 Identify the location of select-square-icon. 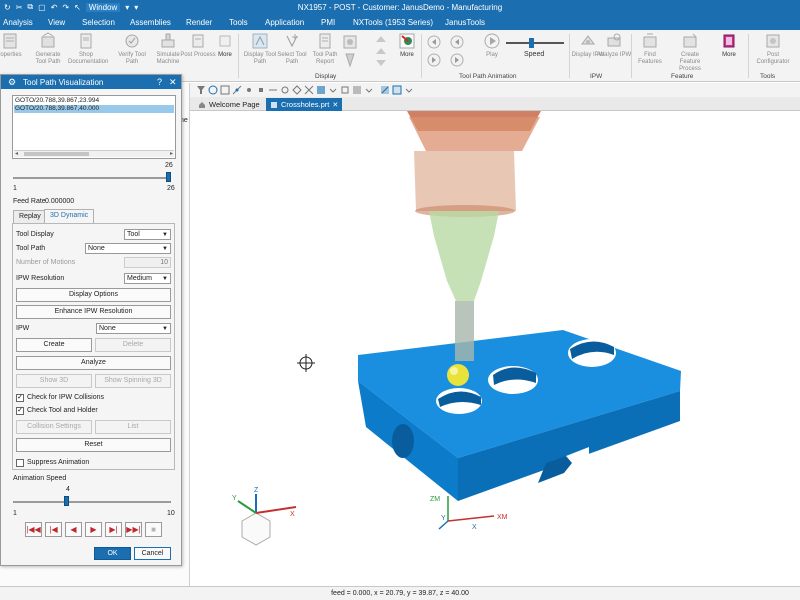
(225, 90).